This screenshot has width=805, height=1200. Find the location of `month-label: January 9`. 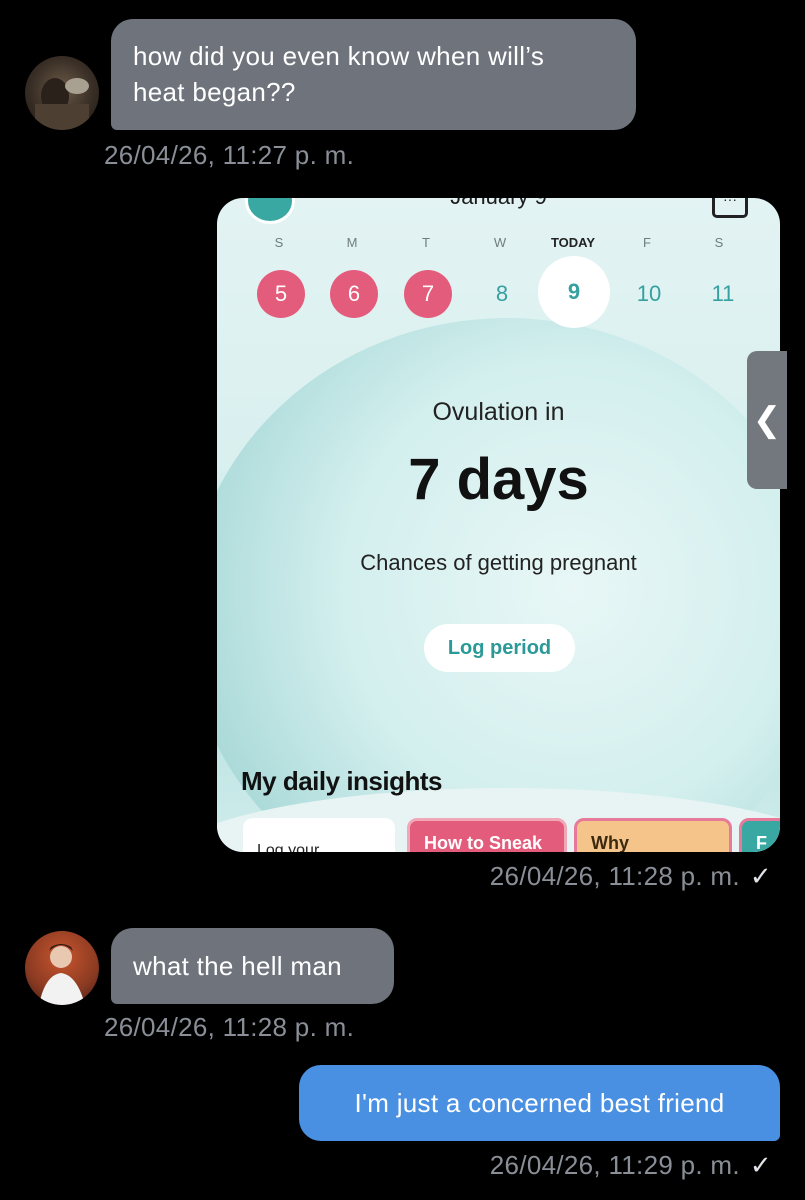

month-label: January 9 is located at coordinates (498, 204).